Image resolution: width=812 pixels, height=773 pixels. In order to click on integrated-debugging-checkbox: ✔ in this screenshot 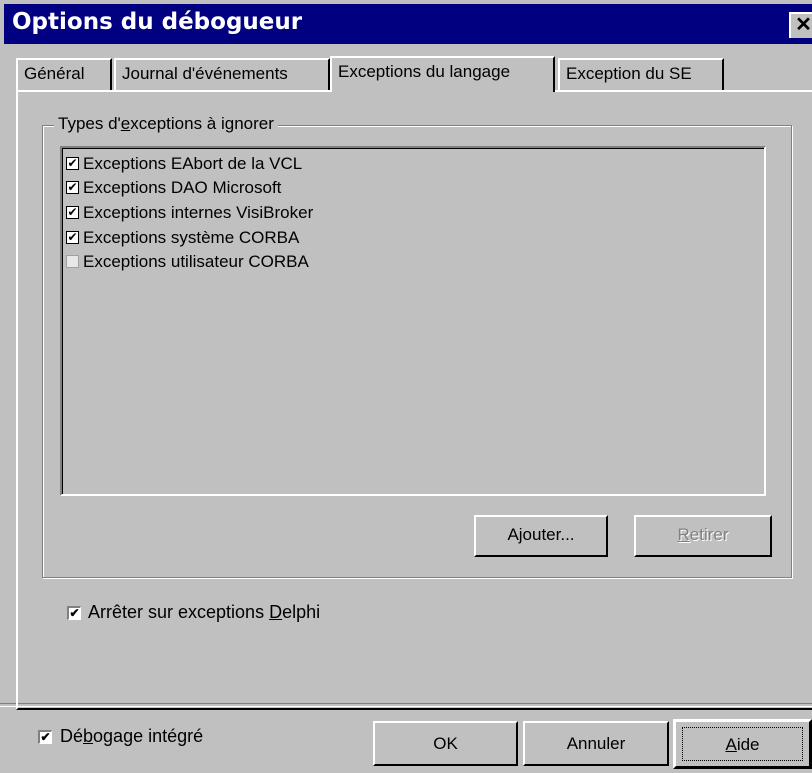, I will do `click(45, 737)`.